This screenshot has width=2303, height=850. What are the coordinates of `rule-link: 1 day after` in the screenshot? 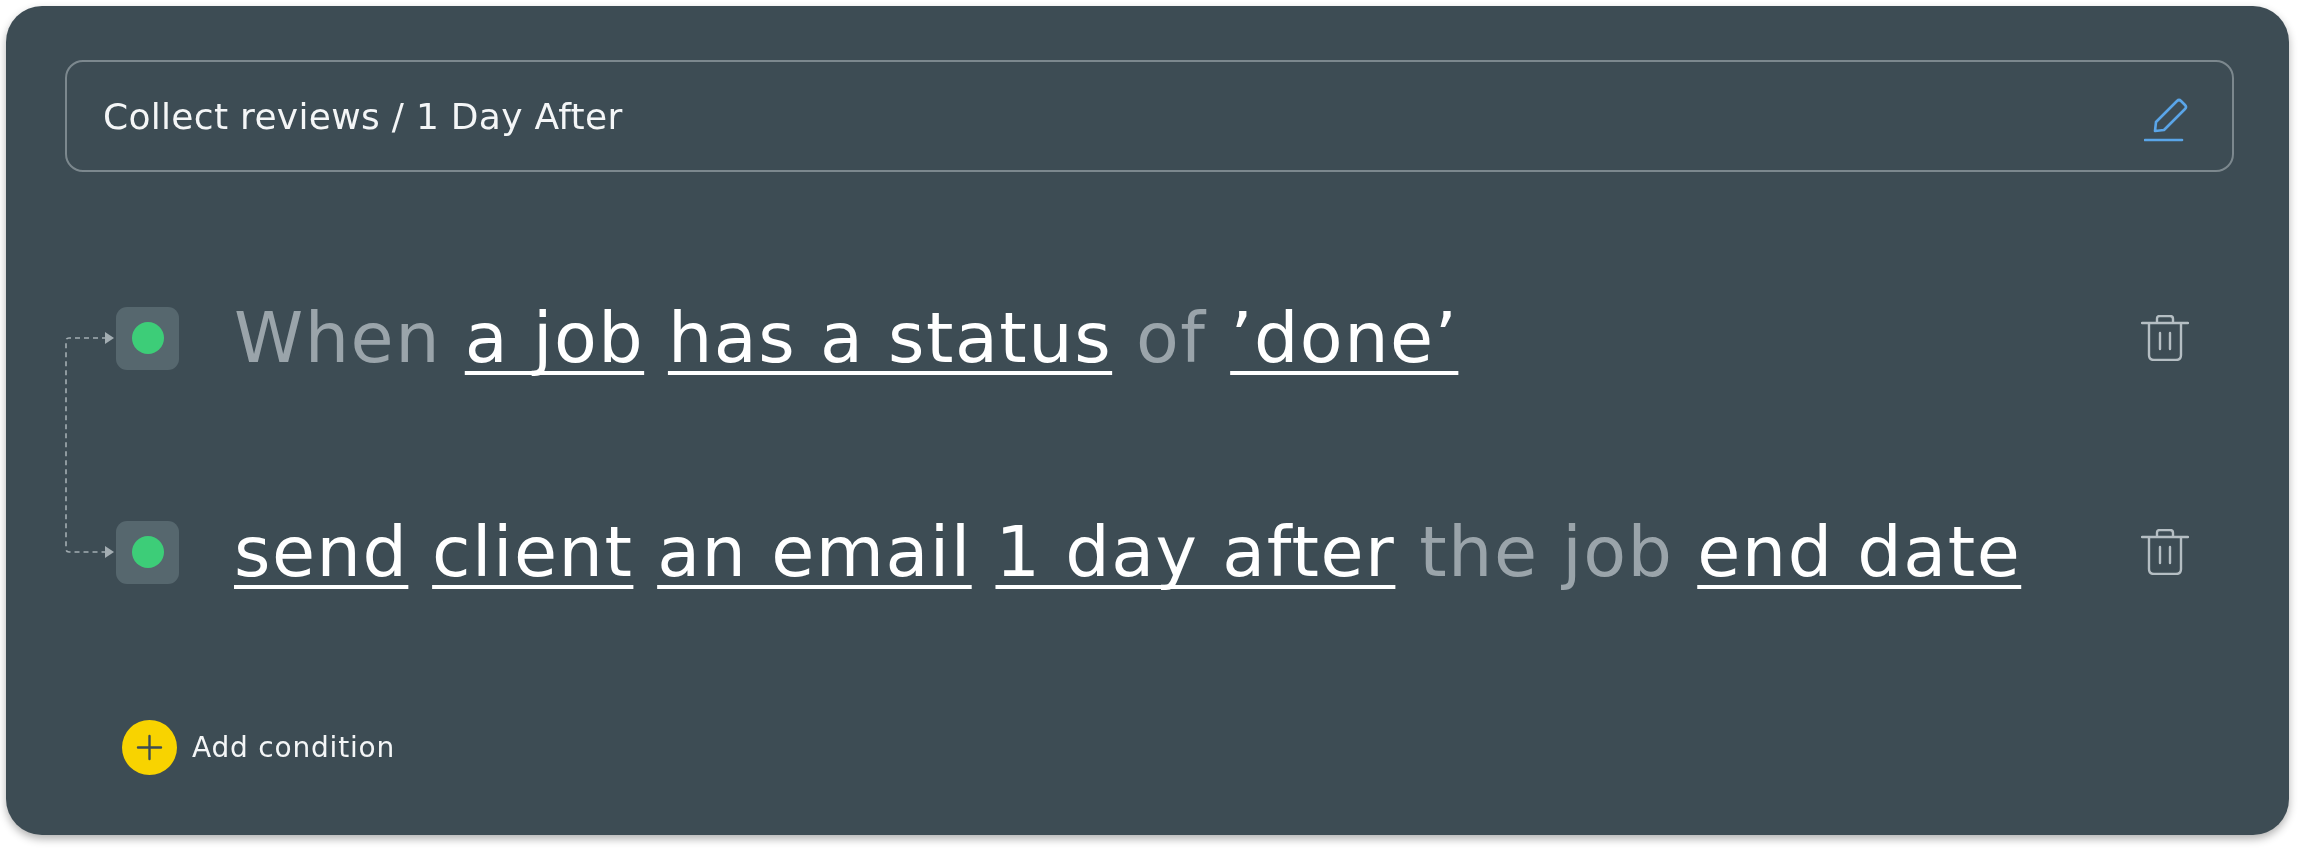 It's located at (1195, 552).